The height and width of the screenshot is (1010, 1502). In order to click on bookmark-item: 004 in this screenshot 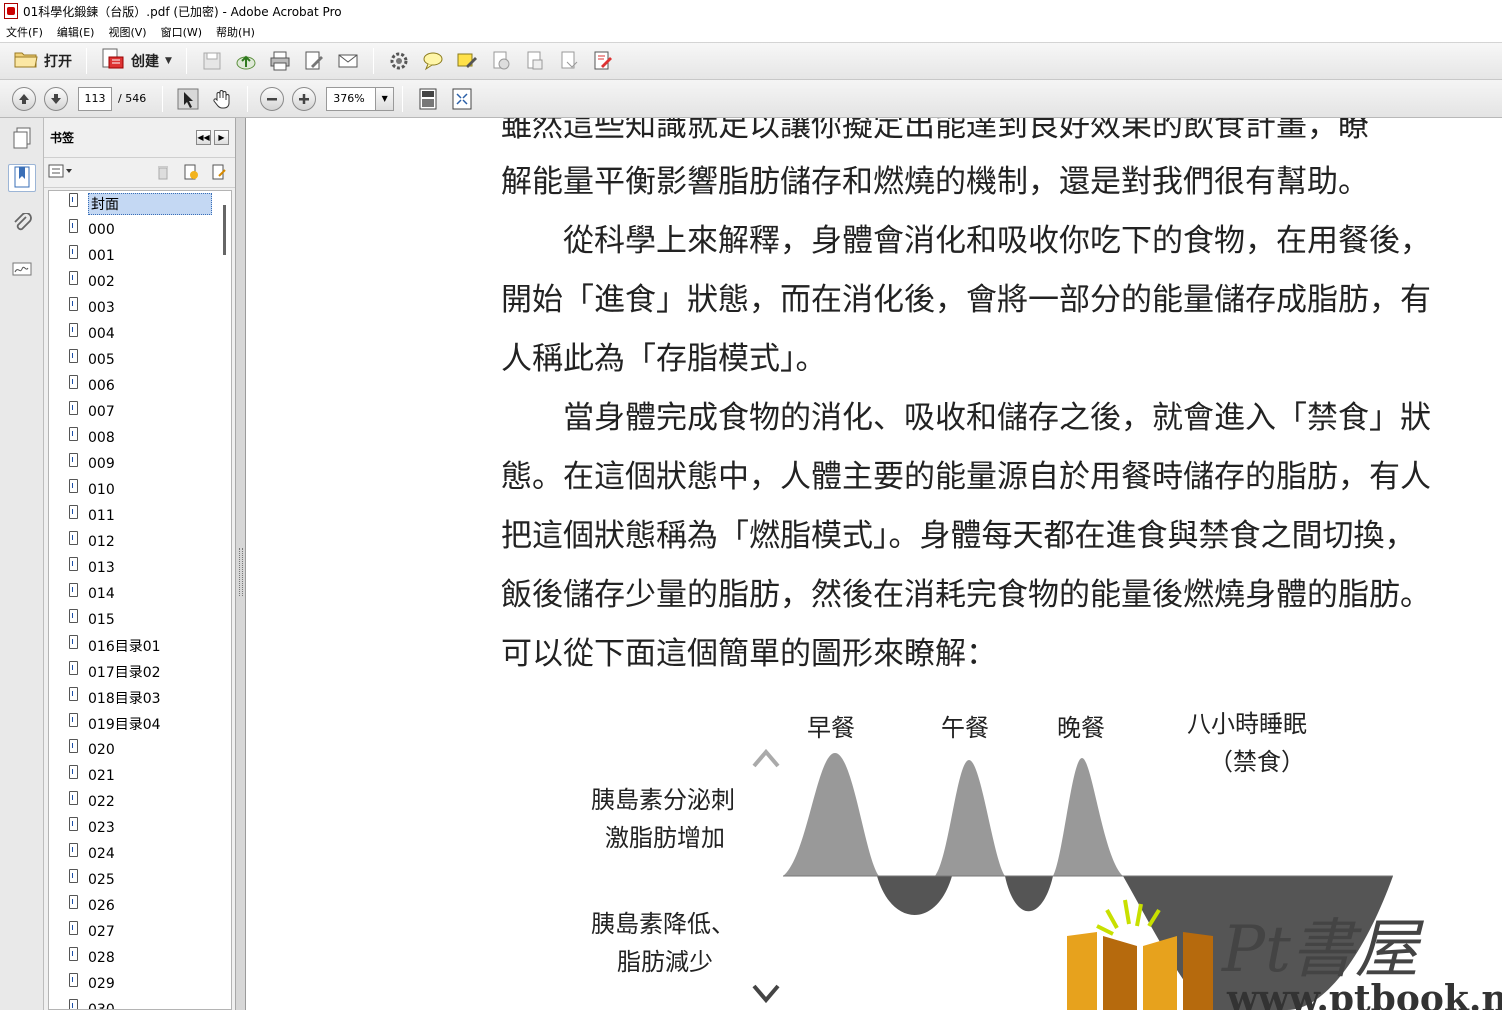, I will do `click(140, 334)`.